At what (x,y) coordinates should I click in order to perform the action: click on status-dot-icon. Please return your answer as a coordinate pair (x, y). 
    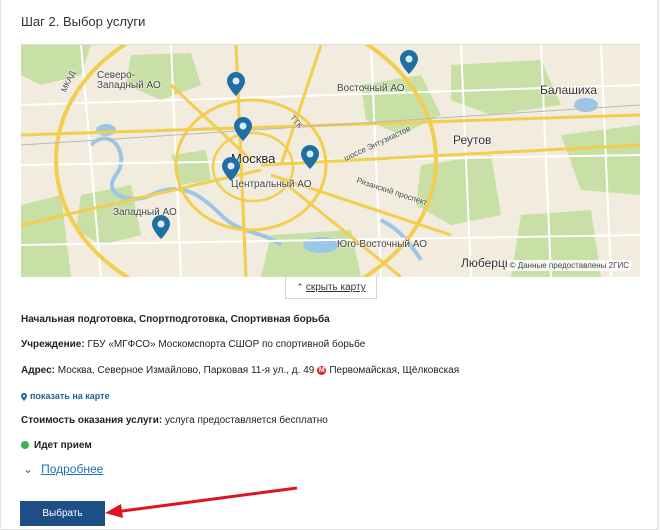
    Looking at the image, I should click on (25, 445).